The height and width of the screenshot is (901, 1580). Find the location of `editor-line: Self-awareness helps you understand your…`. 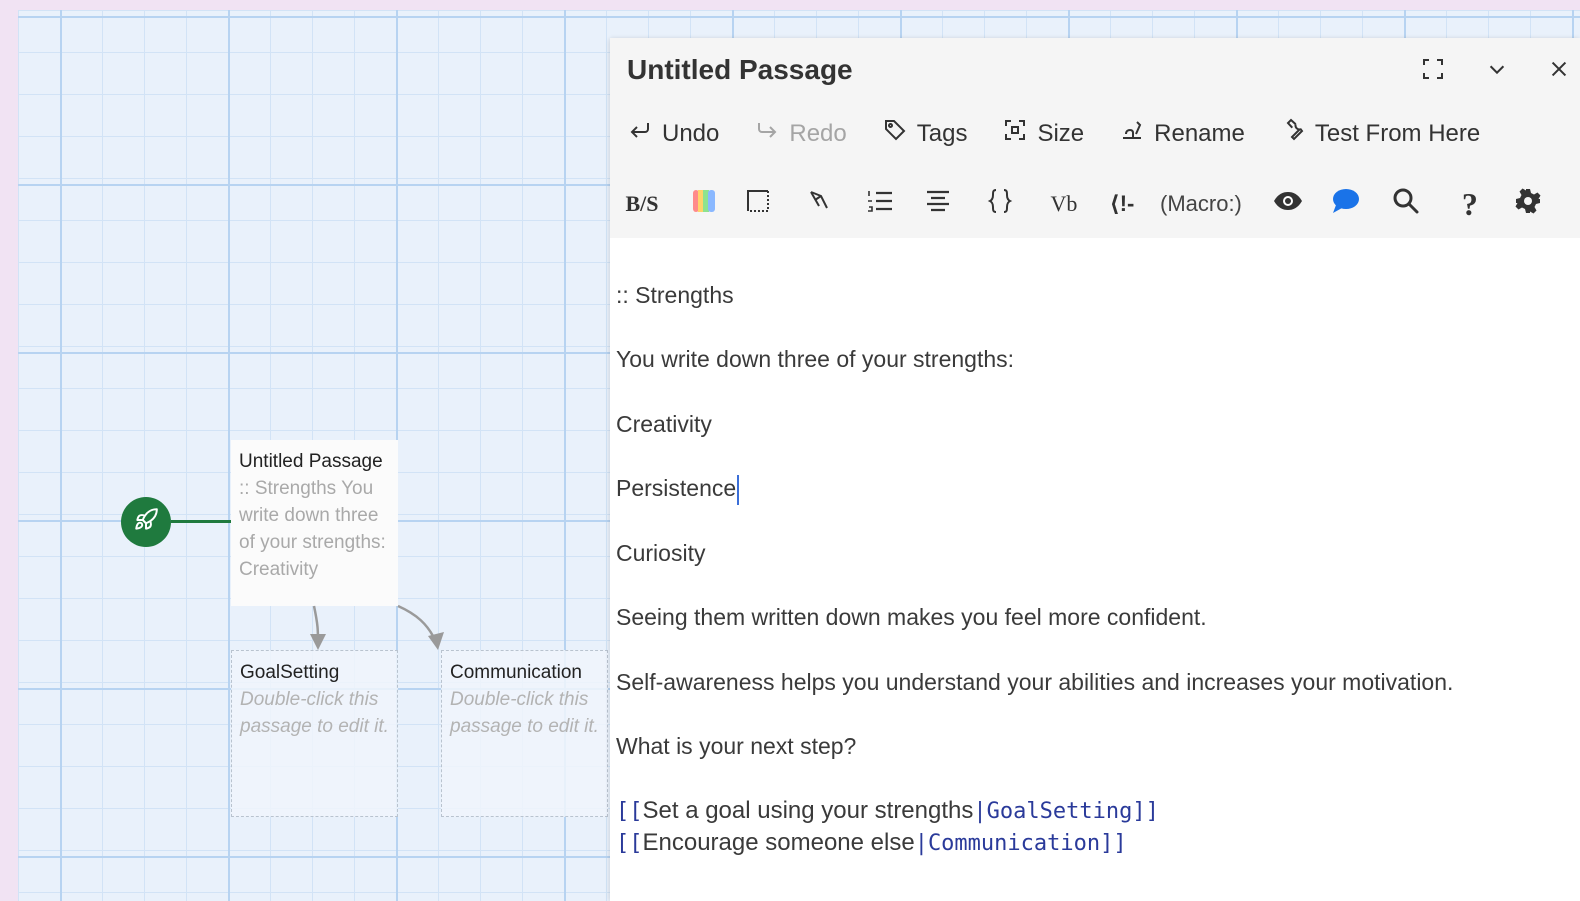

editor-line: Self-awareness helps you understand your… is located at coordinates (1035, 682).